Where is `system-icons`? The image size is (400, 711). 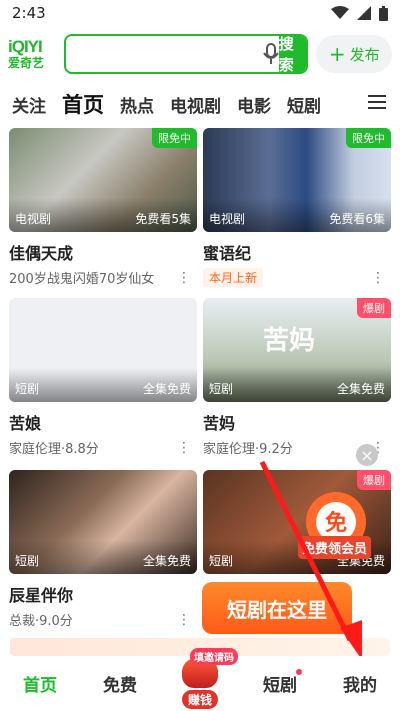 system-icons is located at coordinates (359, 13).